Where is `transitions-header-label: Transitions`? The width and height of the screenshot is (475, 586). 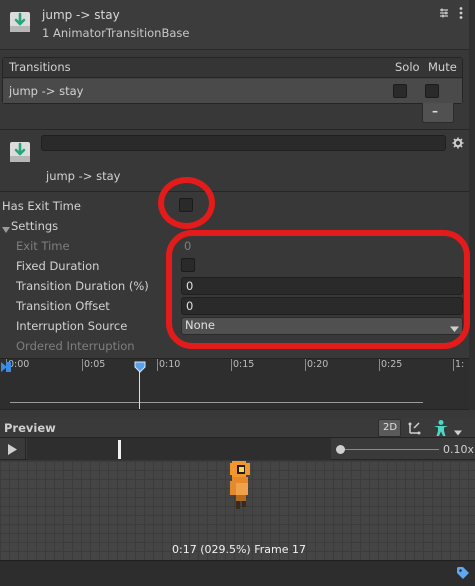
transitions-header-label: Transitions is located at coordinates (40, 67).